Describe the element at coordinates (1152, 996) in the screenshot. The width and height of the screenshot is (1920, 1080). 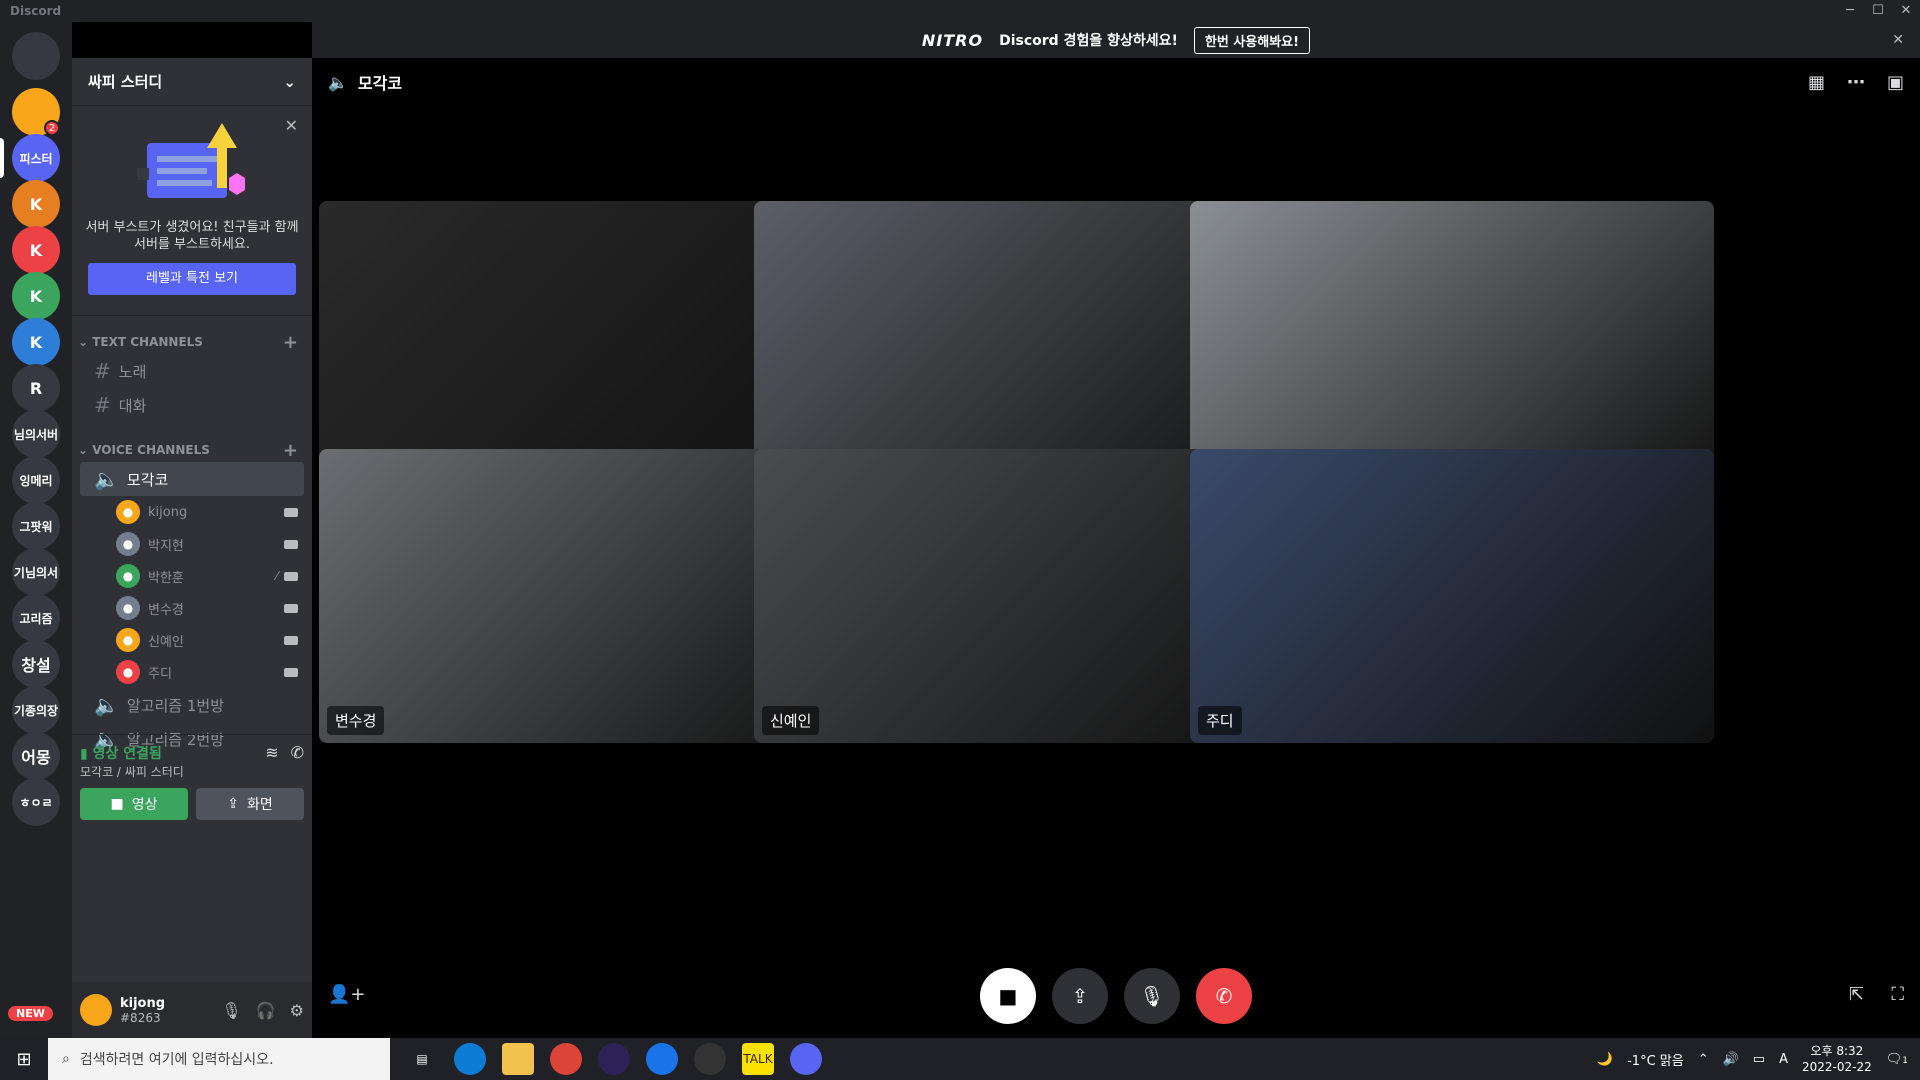
I see `mic-toggle-button: 🎙` at that location.